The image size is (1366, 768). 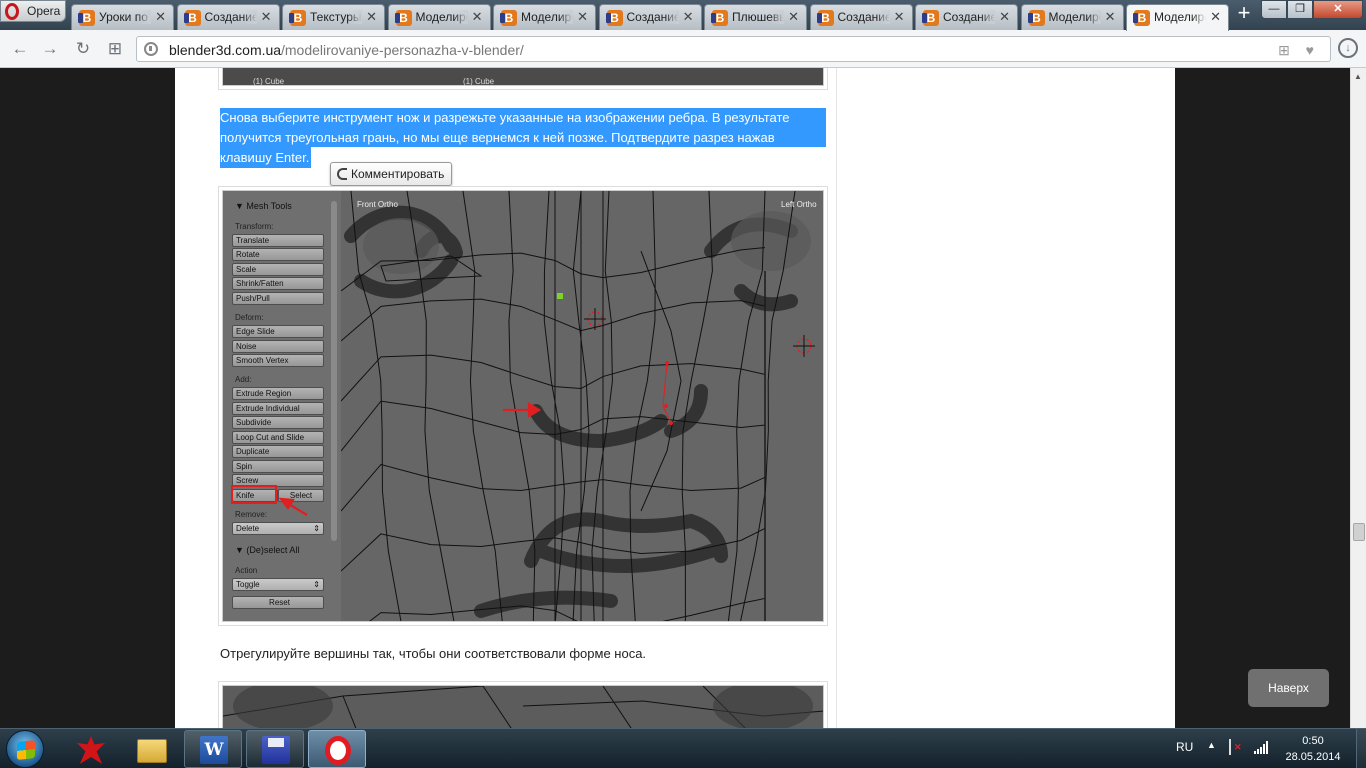 I want to click on forward-button: →, so click(x=50, y=49).